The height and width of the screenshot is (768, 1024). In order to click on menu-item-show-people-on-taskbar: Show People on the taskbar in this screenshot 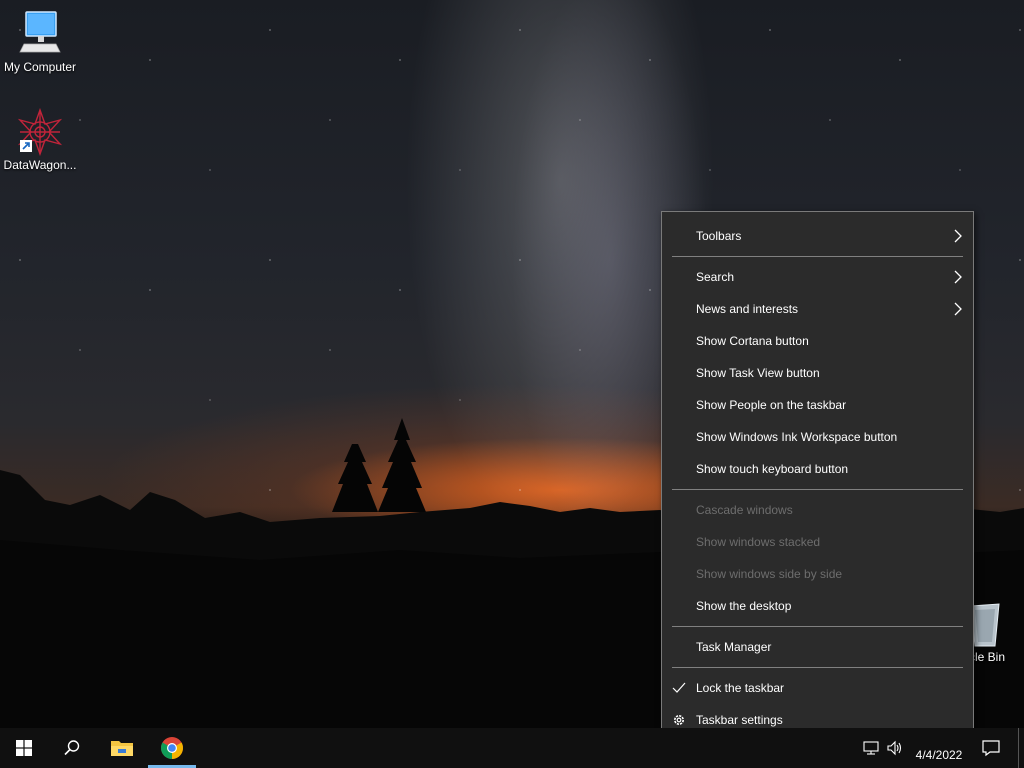, I will do `click(817, 405)`.